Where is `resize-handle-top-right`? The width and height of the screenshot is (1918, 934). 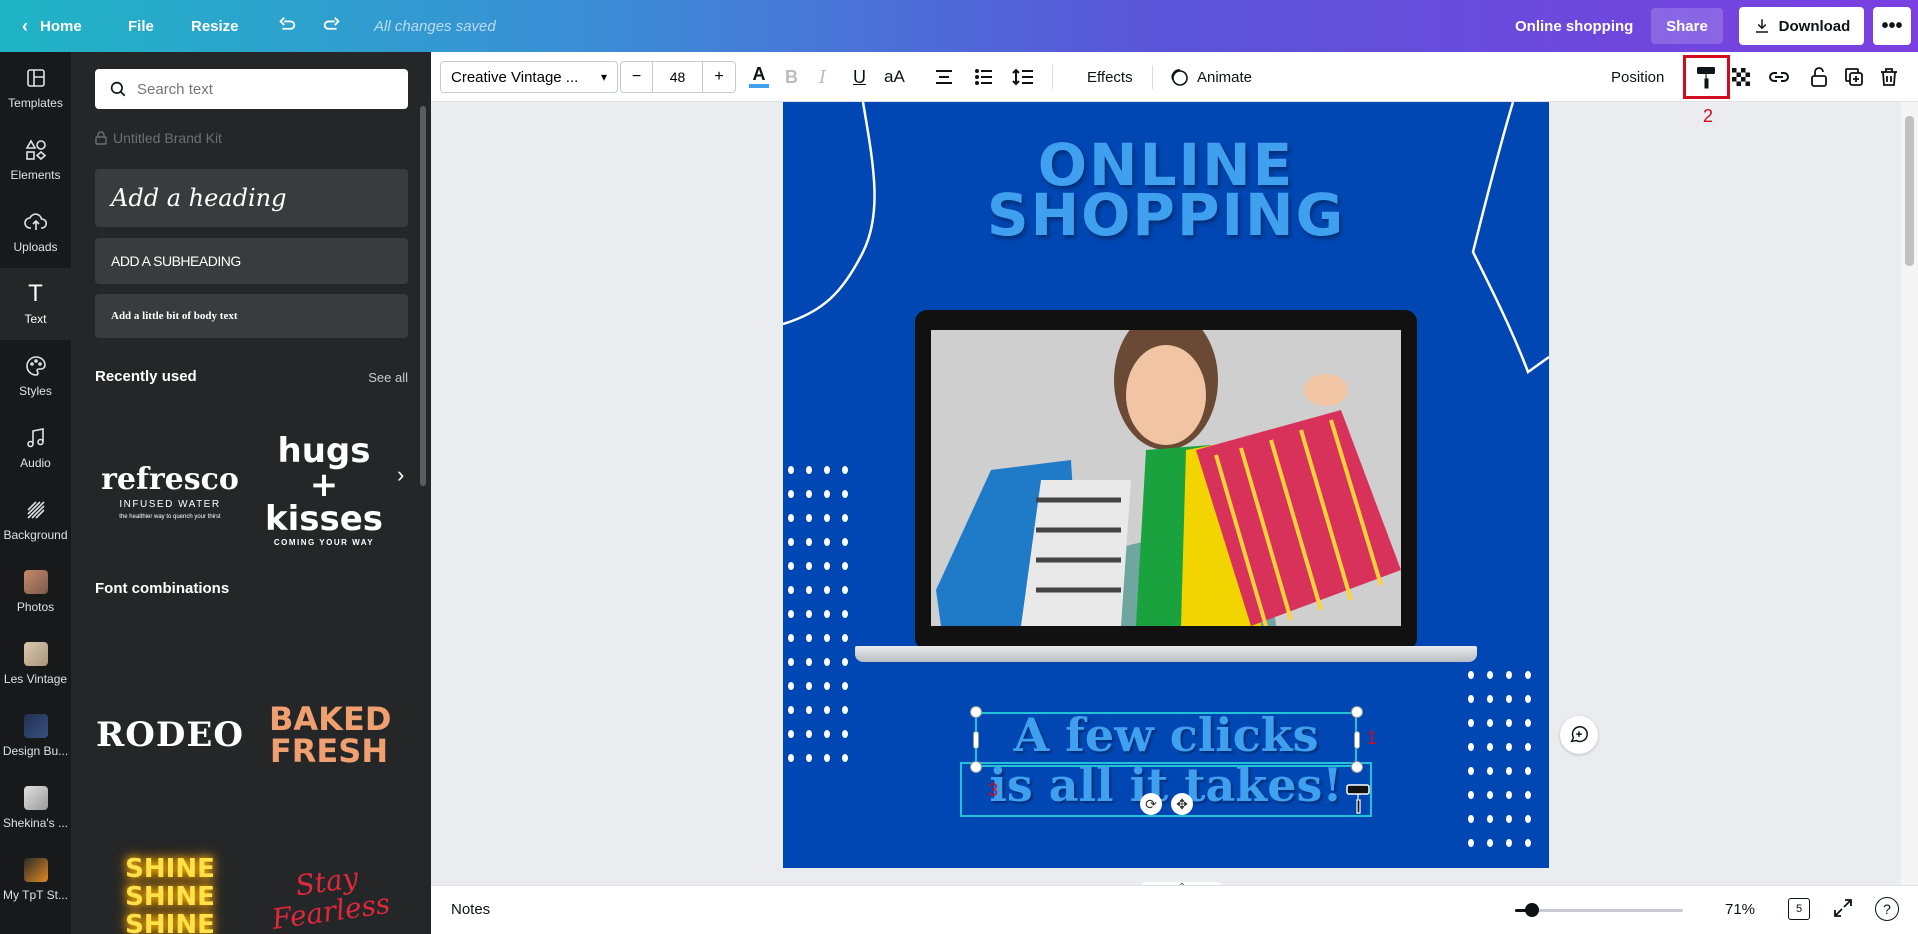
resize-handle-top-right is located at coordinates (1357, 712).